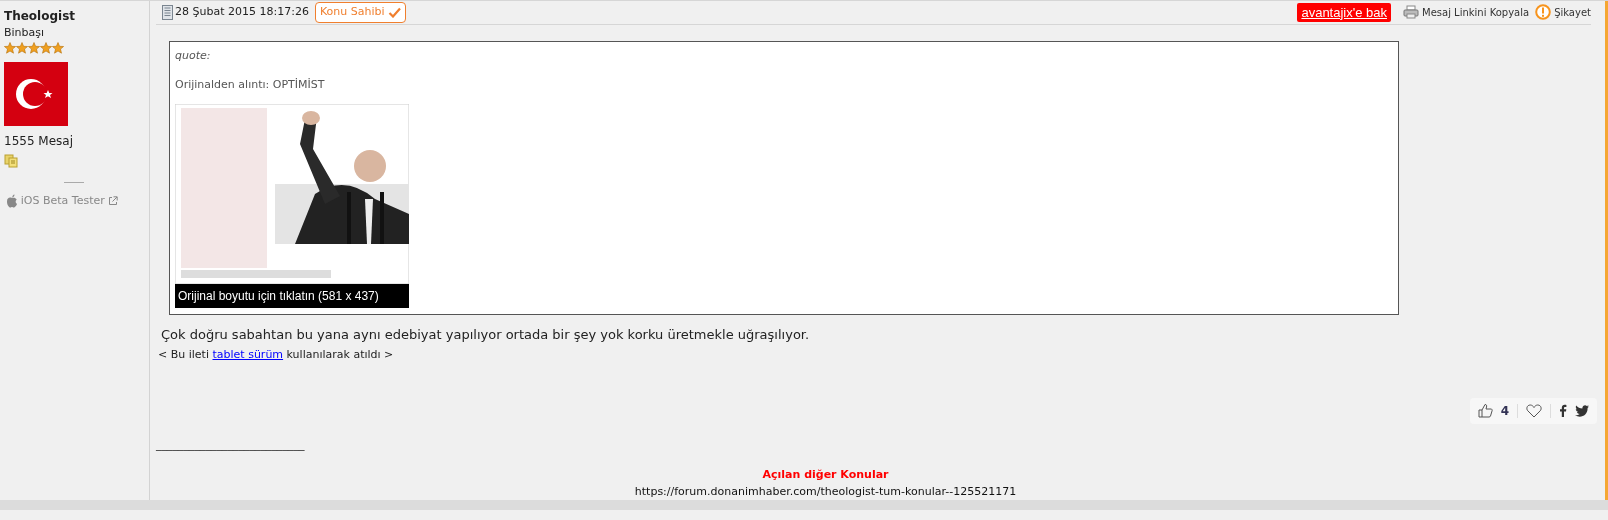 The width and height of the screenshot is (1608, 520). Describe the element at coordinates (36, 93) in the screenshot. I see `flag-drawing` at that location.